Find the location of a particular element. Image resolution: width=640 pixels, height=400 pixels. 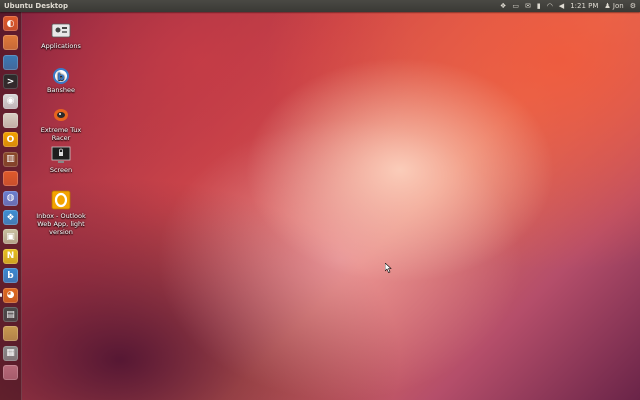

launcher-writer-icon is located at coordinates (10, 62).